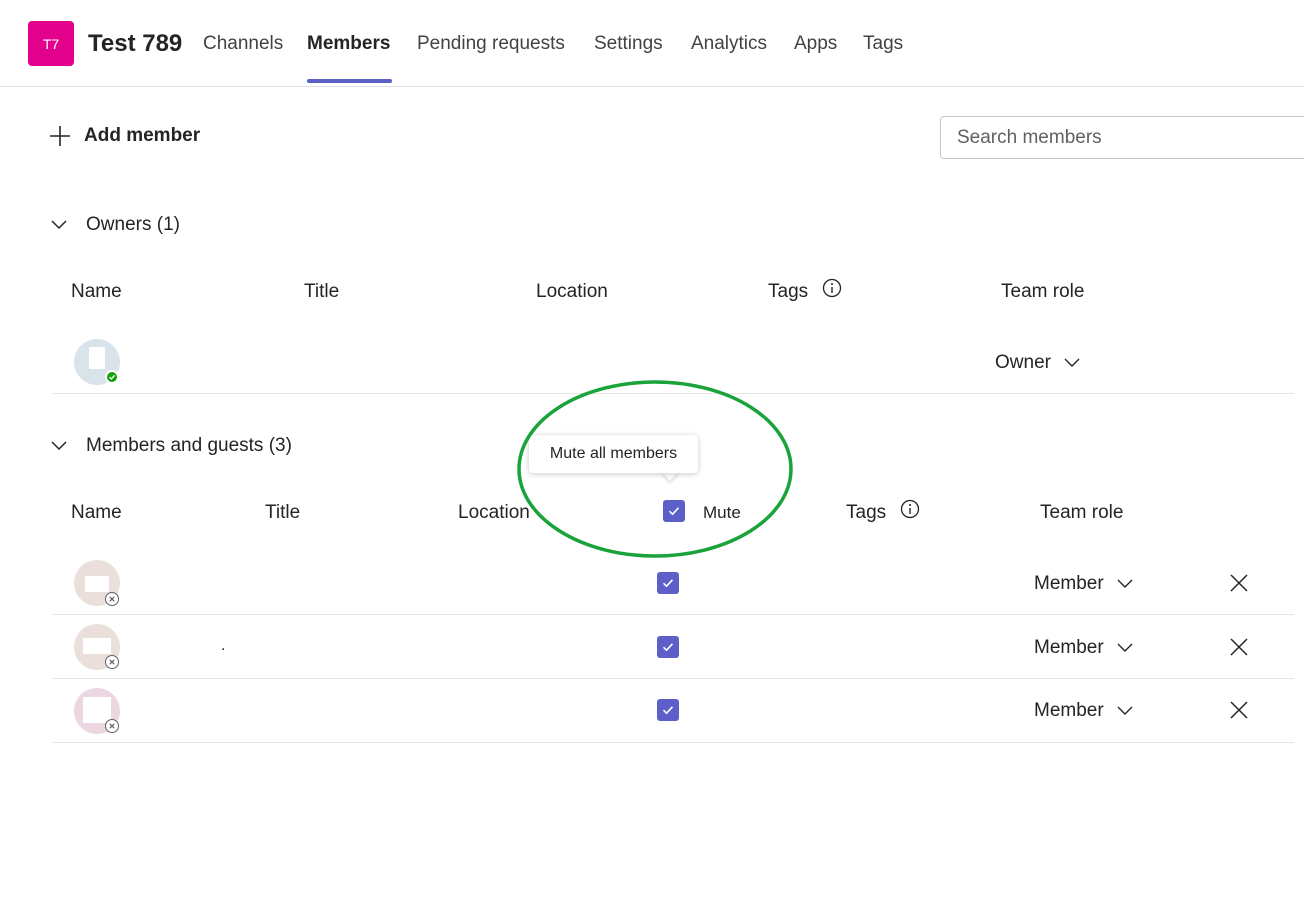 This screenshot has width=1304, height=920. Describe the element at coordinates (60, 136) in the screenshot. I see `plus-icon` at that location.